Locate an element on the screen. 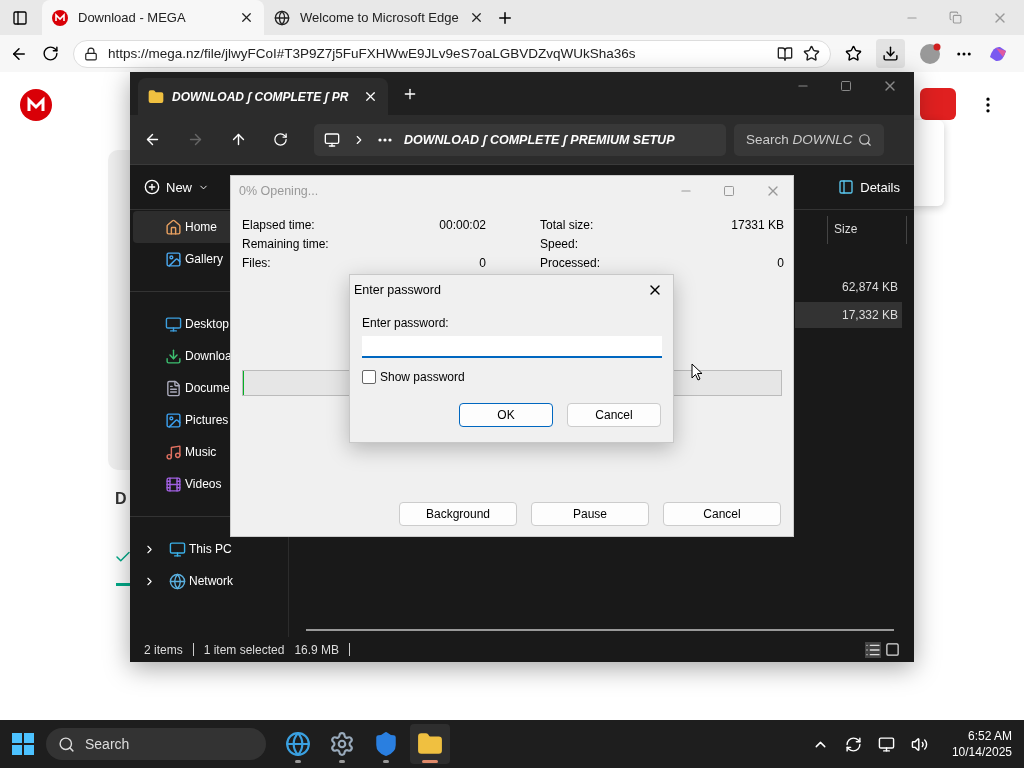  maximize-icon is located at coordinates (846, 86).